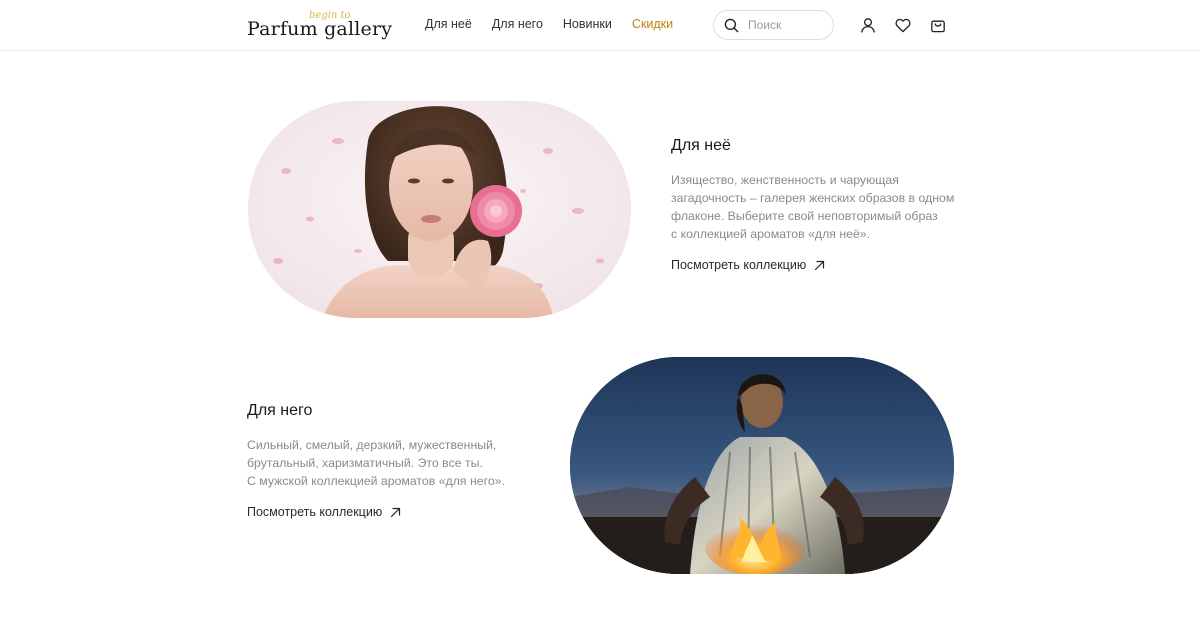  What do you see at coordinates (365, 463) in the screenshot?
I see `section-text-line: брутальный, харизматичный. Это все ты.` at bounding box center [365, 463].